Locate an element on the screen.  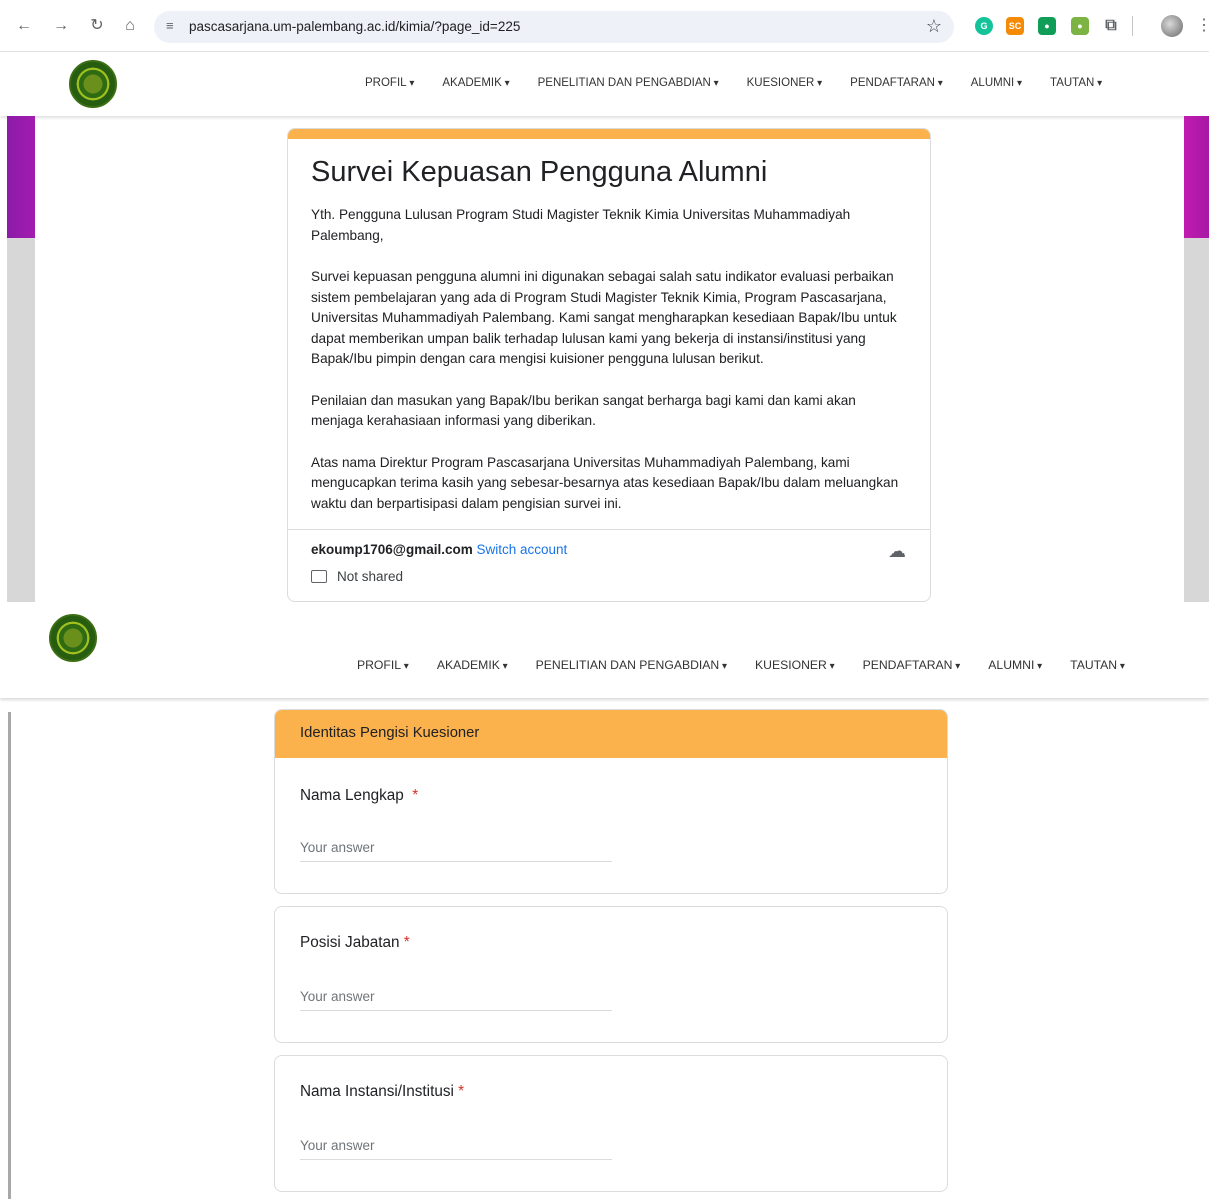
form-title: Survei Kepuasan Pengguna Alumni is located at coordinates (539, 172).